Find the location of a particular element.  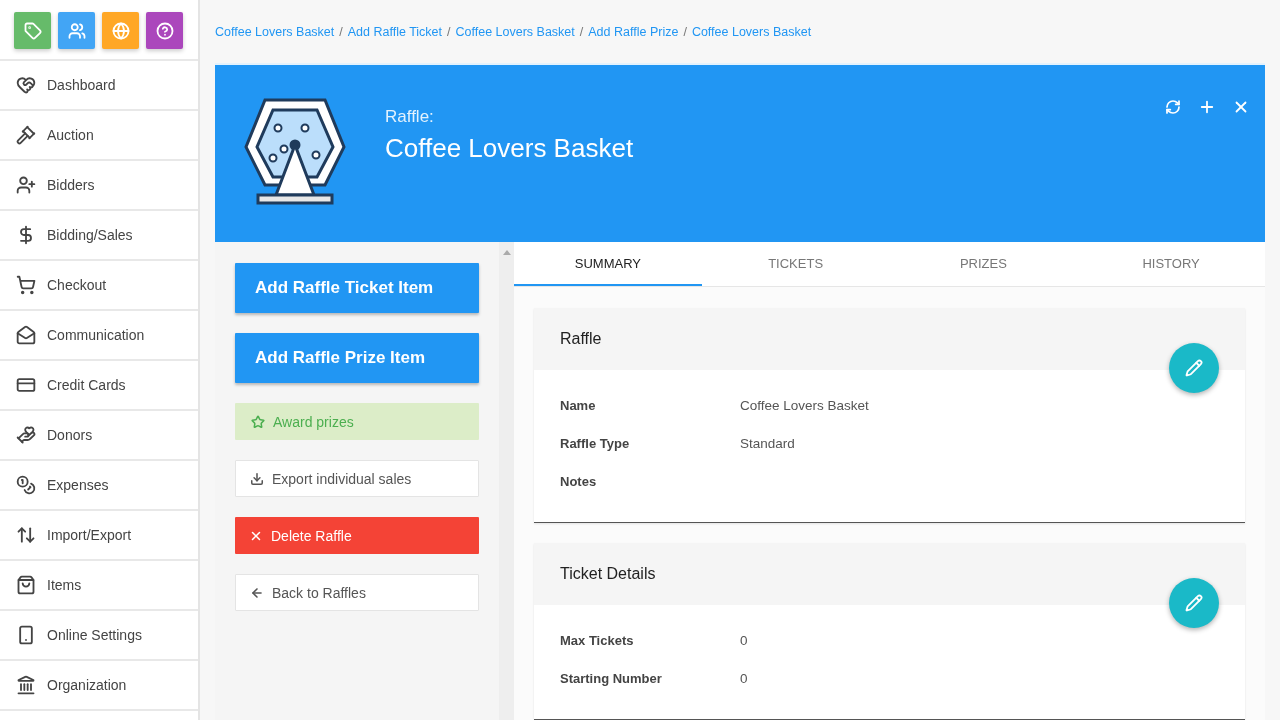

sidebar-item: Organization is located at coordinates (99, 686).